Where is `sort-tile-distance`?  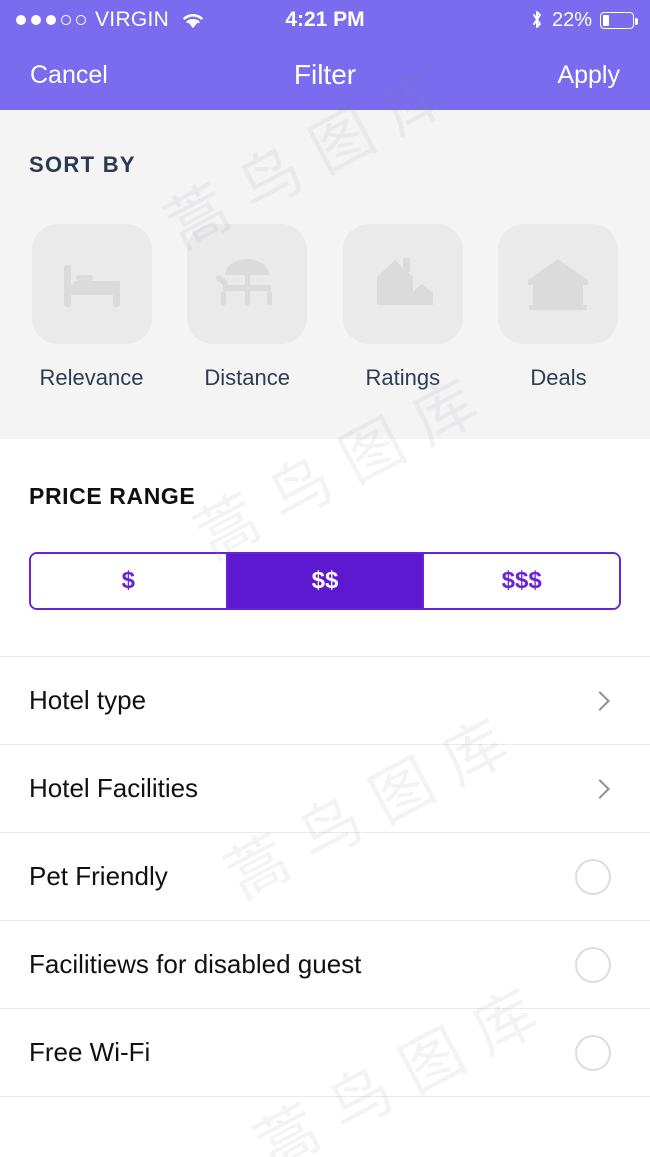 sort-tile-distance is located at coordinates (247, 284).